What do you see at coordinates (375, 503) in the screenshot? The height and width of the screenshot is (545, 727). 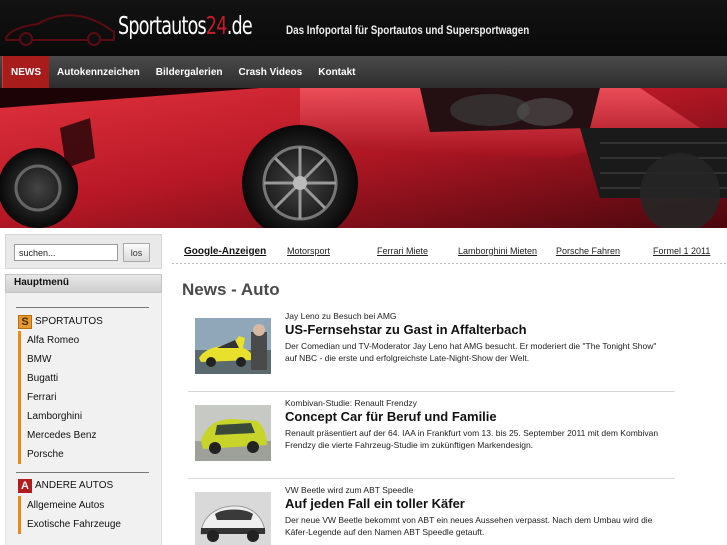 I see `article-headline: Auf jeden Fall ein toller Käfer` at bounding box center [375, 503].